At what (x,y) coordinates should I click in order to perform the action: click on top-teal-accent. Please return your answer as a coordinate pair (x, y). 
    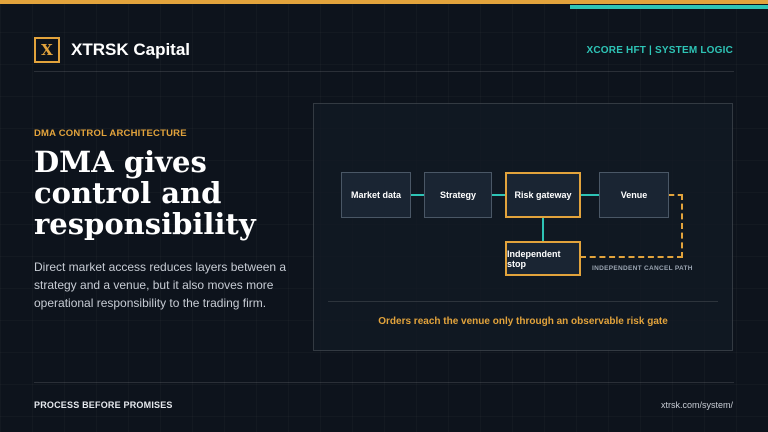
    Looking at the image, I should click on (669, 7).